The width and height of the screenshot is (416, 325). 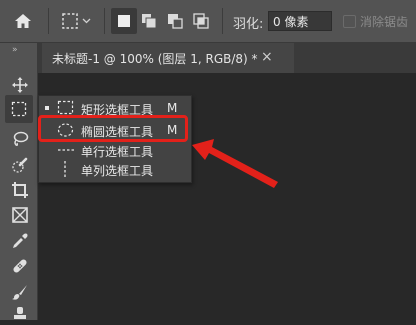 What do you see at coordinates (300, 21) in the screenshot?
I see `feather-input: 0 像素` at bounding box center [300, 21].